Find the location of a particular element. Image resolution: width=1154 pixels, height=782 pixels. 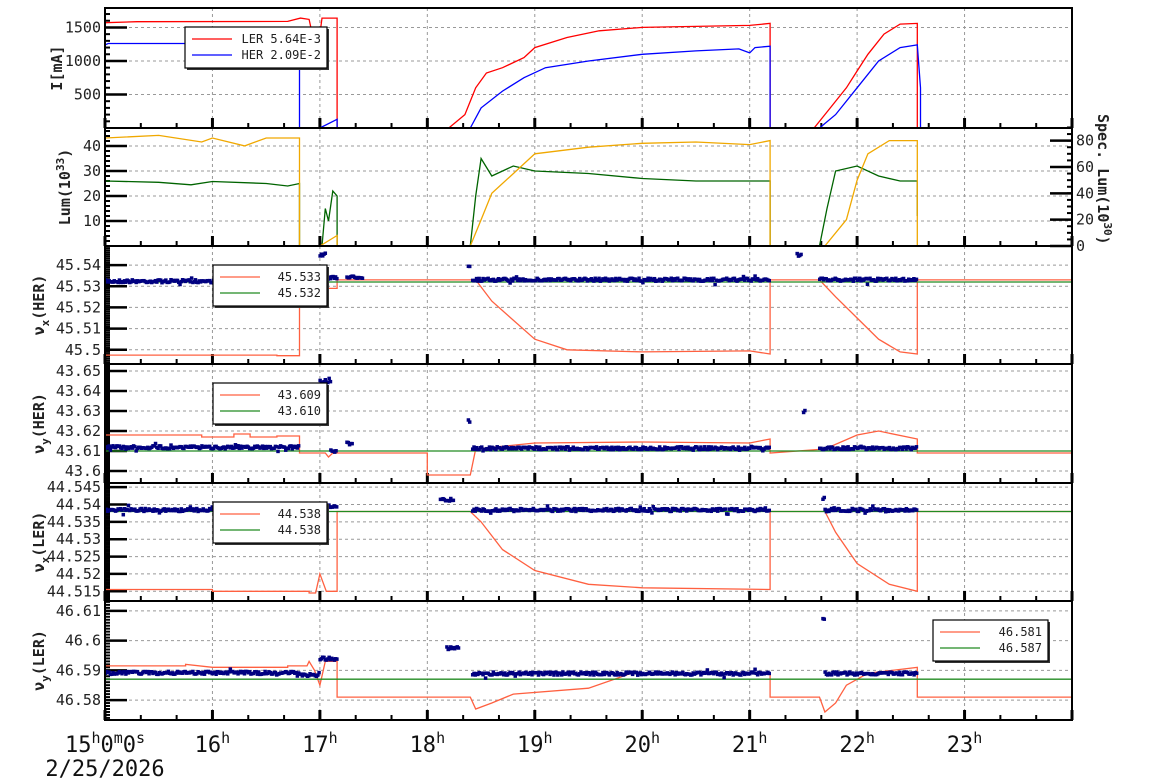

y-tick-label: 43.64 is located at coordinates (78, 391).